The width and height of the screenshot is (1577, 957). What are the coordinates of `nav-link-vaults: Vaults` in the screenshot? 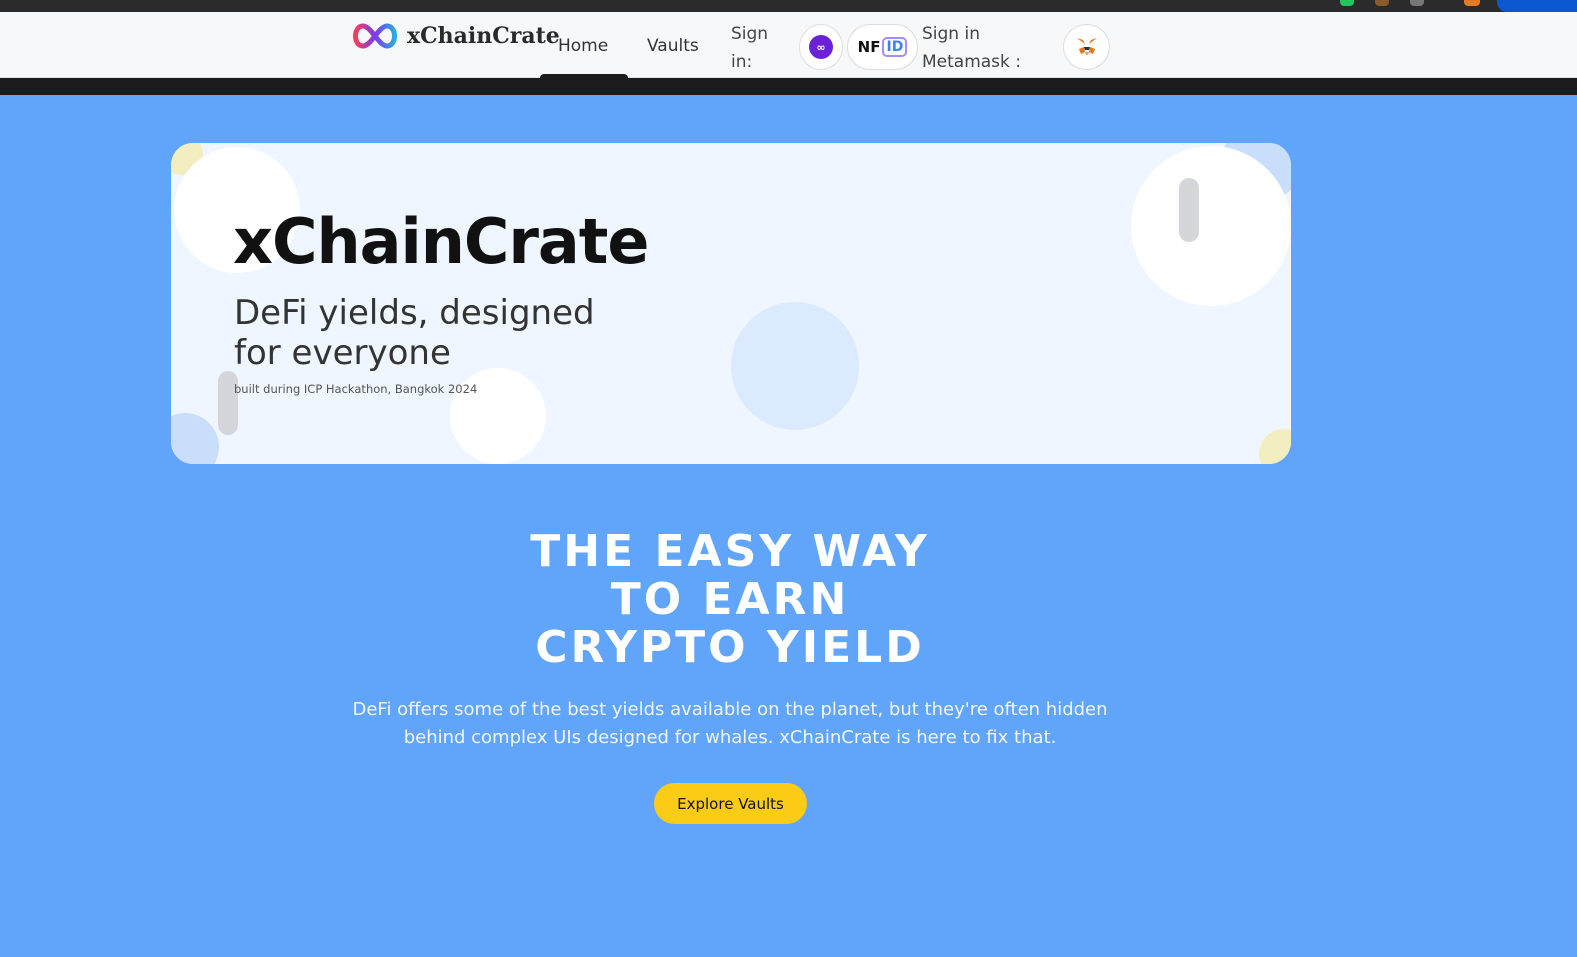 It's located at (673, 46).